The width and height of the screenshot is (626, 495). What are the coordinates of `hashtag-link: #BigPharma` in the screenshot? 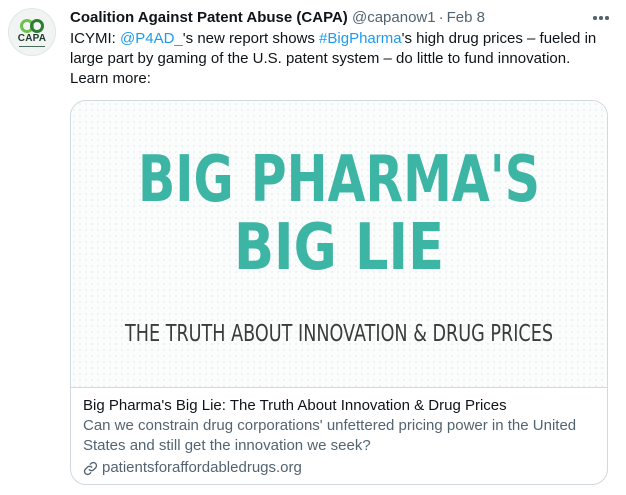 It's located at (360, 38).